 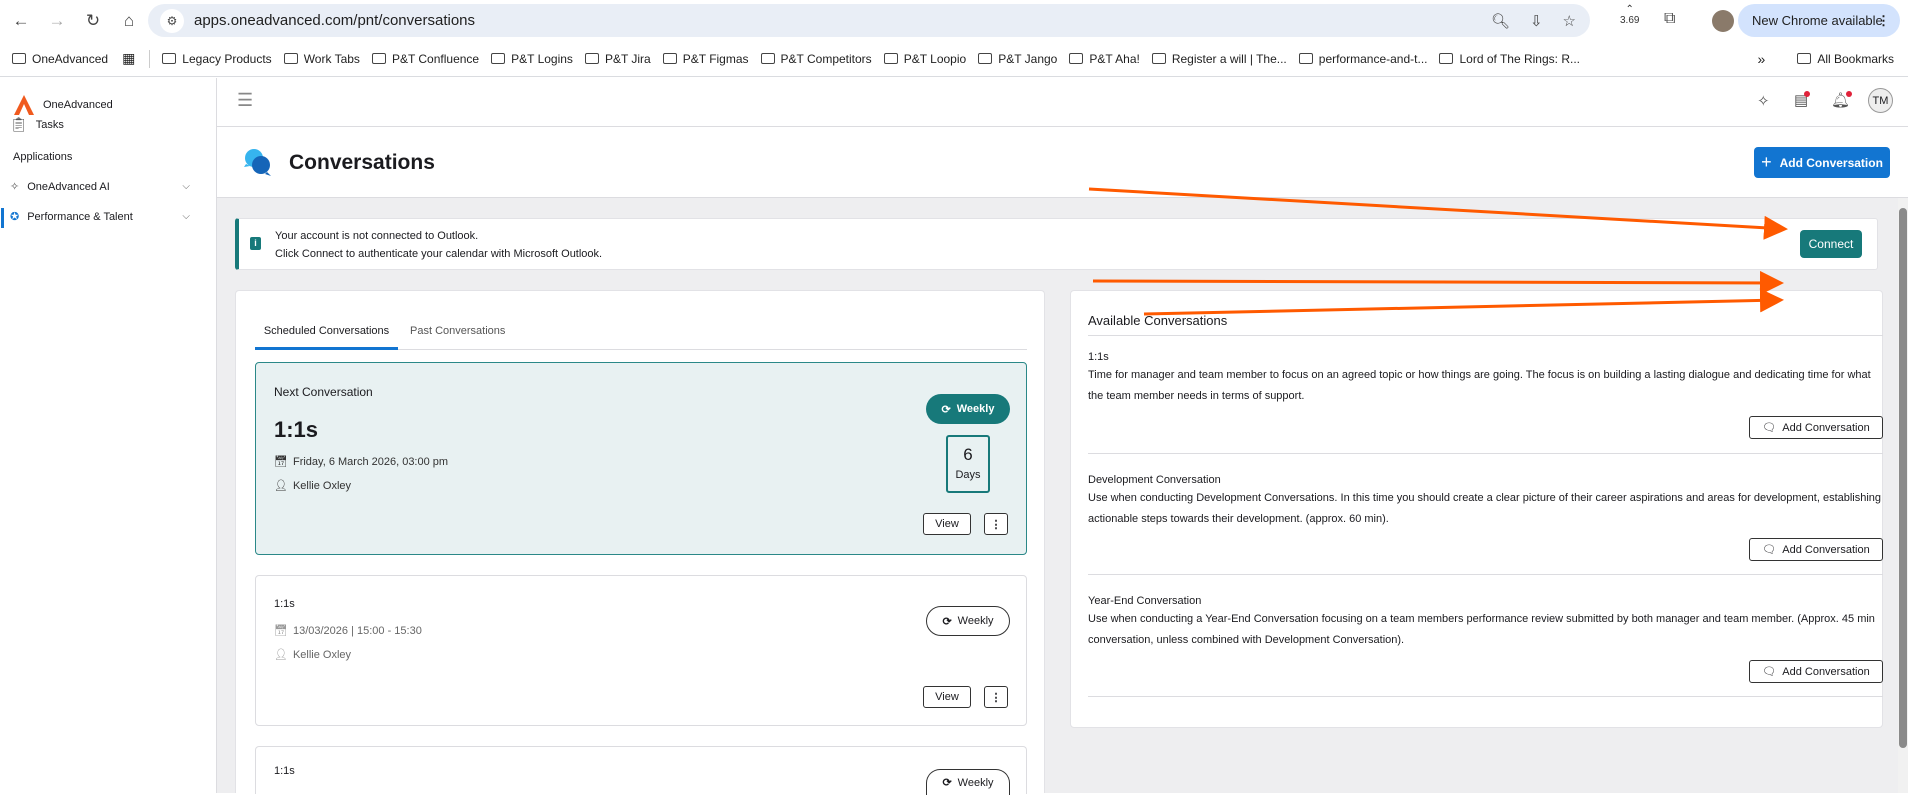 I want to click on sidebar-item-performance-talent: ✪ Performance & Talent ⌵, so click(x=105, y=217).